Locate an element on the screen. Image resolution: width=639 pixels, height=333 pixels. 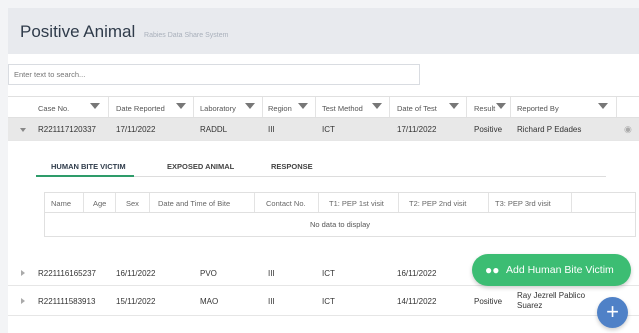
date-of-test: 14/11/2022 is located at coordinates (417, 301).